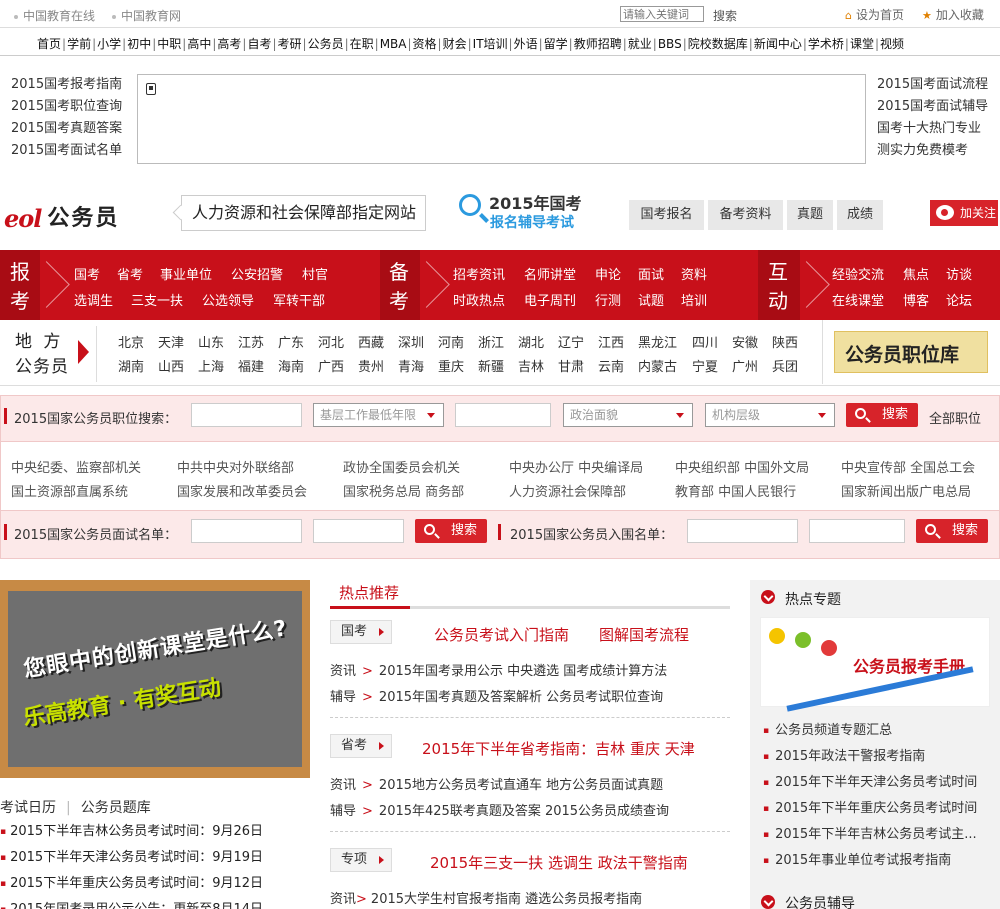 This screenshot has height=909, width=1000. I want to click on political-select: 政治面貌, so click(628, 415).